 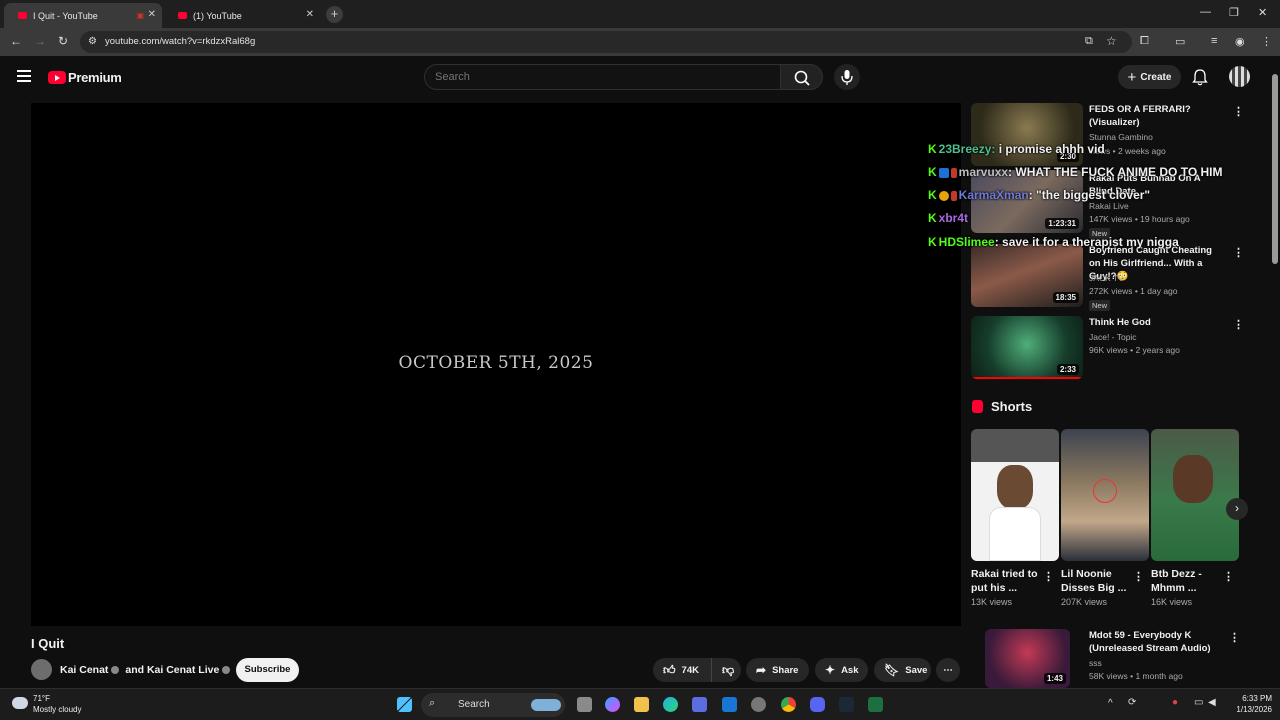 What do you see at coordinates (758, 704) in the screenshot?
I see `settings-icon` at bounding box center [758, 704].